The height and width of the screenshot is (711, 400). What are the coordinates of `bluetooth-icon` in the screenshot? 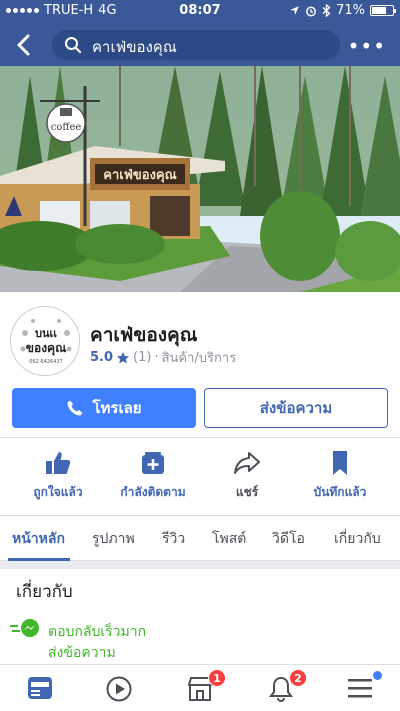 It's located at (326, 10).